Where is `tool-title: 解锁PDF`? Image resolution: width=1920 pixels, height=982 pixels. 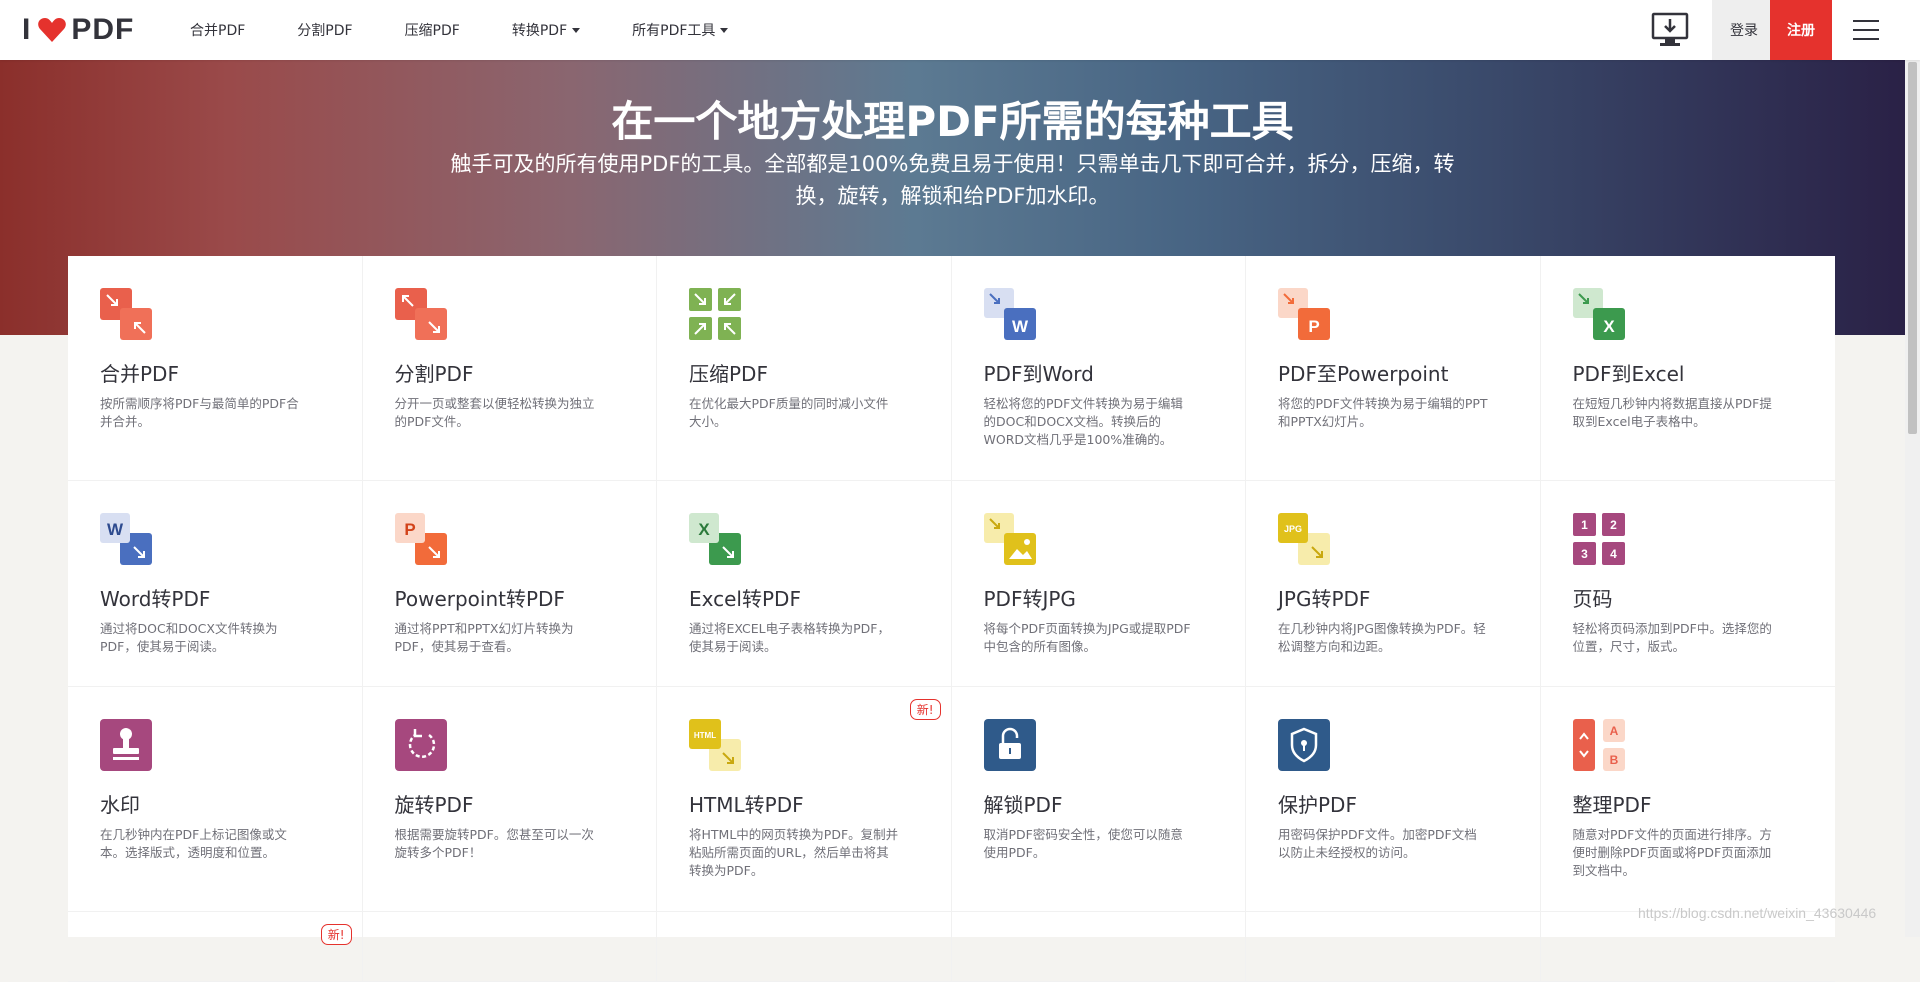
tool-title: 解锁PDF is located at coordinates (1023, 805).